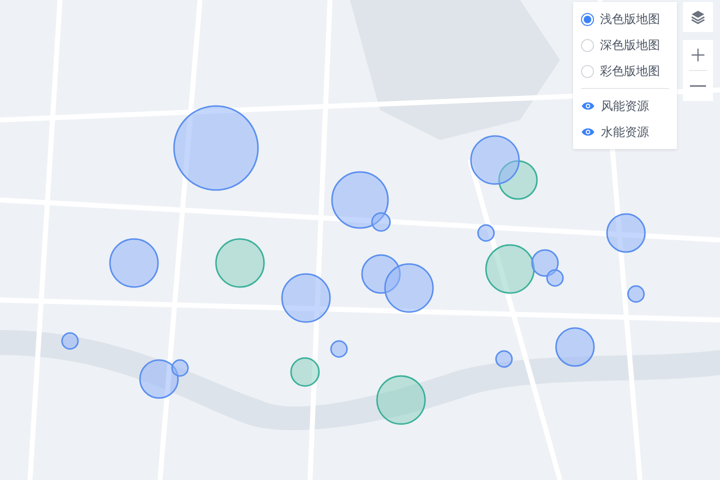 The height and width of the screenshot is (480, 720). Describe the element at coordinates (625, 19) in the screenshot. I see `map-style-option: 浅色版地图` at that location.